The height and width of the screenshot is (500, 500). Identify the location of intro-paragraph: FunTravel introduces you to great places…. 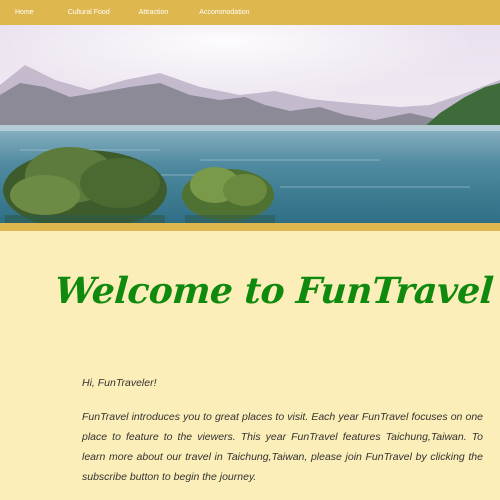
(282, 447).